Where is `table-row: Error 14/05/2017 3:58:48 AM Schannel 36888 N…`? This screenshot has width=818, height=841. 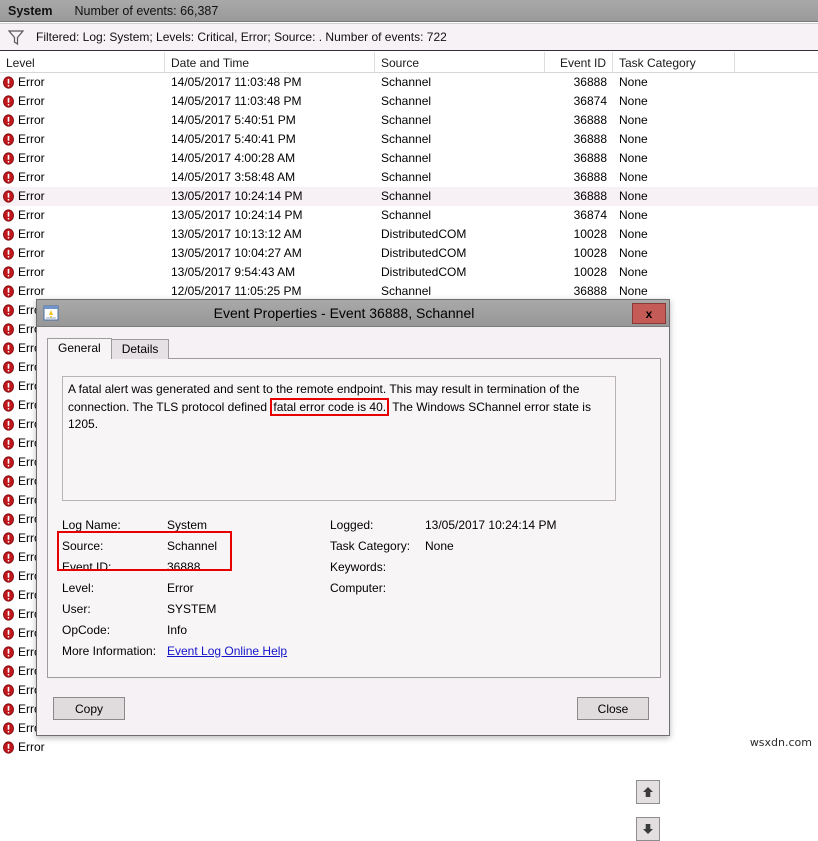 table-row: Error 14/05/2017 3:58:48 AM Schannel 36888 N… is located at coordinates (409, 177).